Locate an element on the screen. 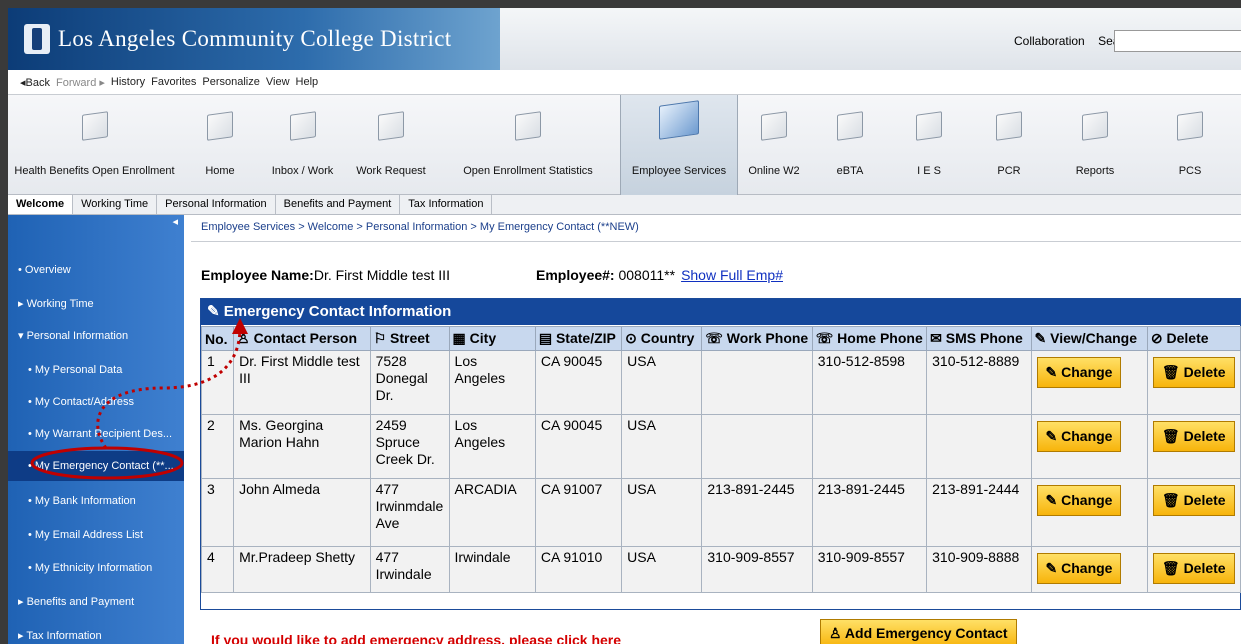 The image size is (1241, 644). col-street: ⚐ Street is located at coordinates (409, 338).